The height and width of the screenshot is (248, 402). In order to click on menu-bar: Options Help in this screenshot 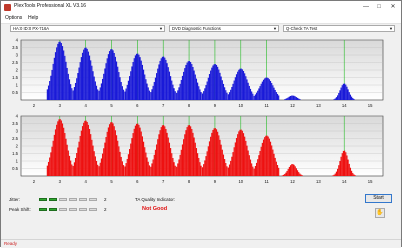, I will do `click(201, 19)`.